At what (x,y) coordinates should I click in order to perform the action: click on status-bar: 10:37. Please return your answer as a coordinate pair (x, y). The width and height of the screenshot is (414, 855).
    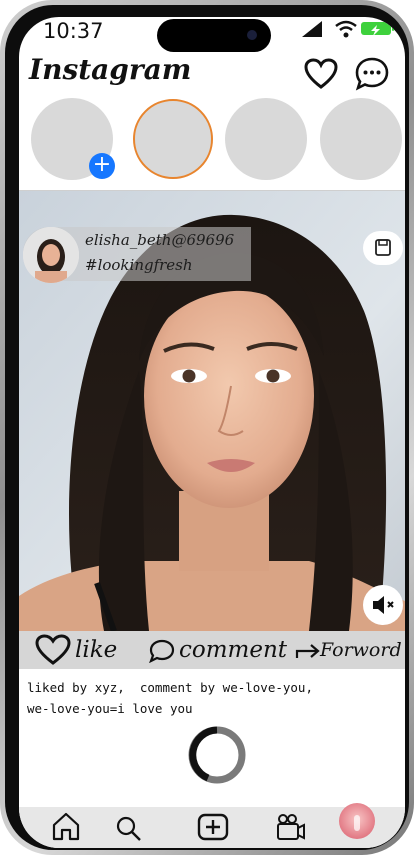
    Looking at the image, I should click on (212, 37).